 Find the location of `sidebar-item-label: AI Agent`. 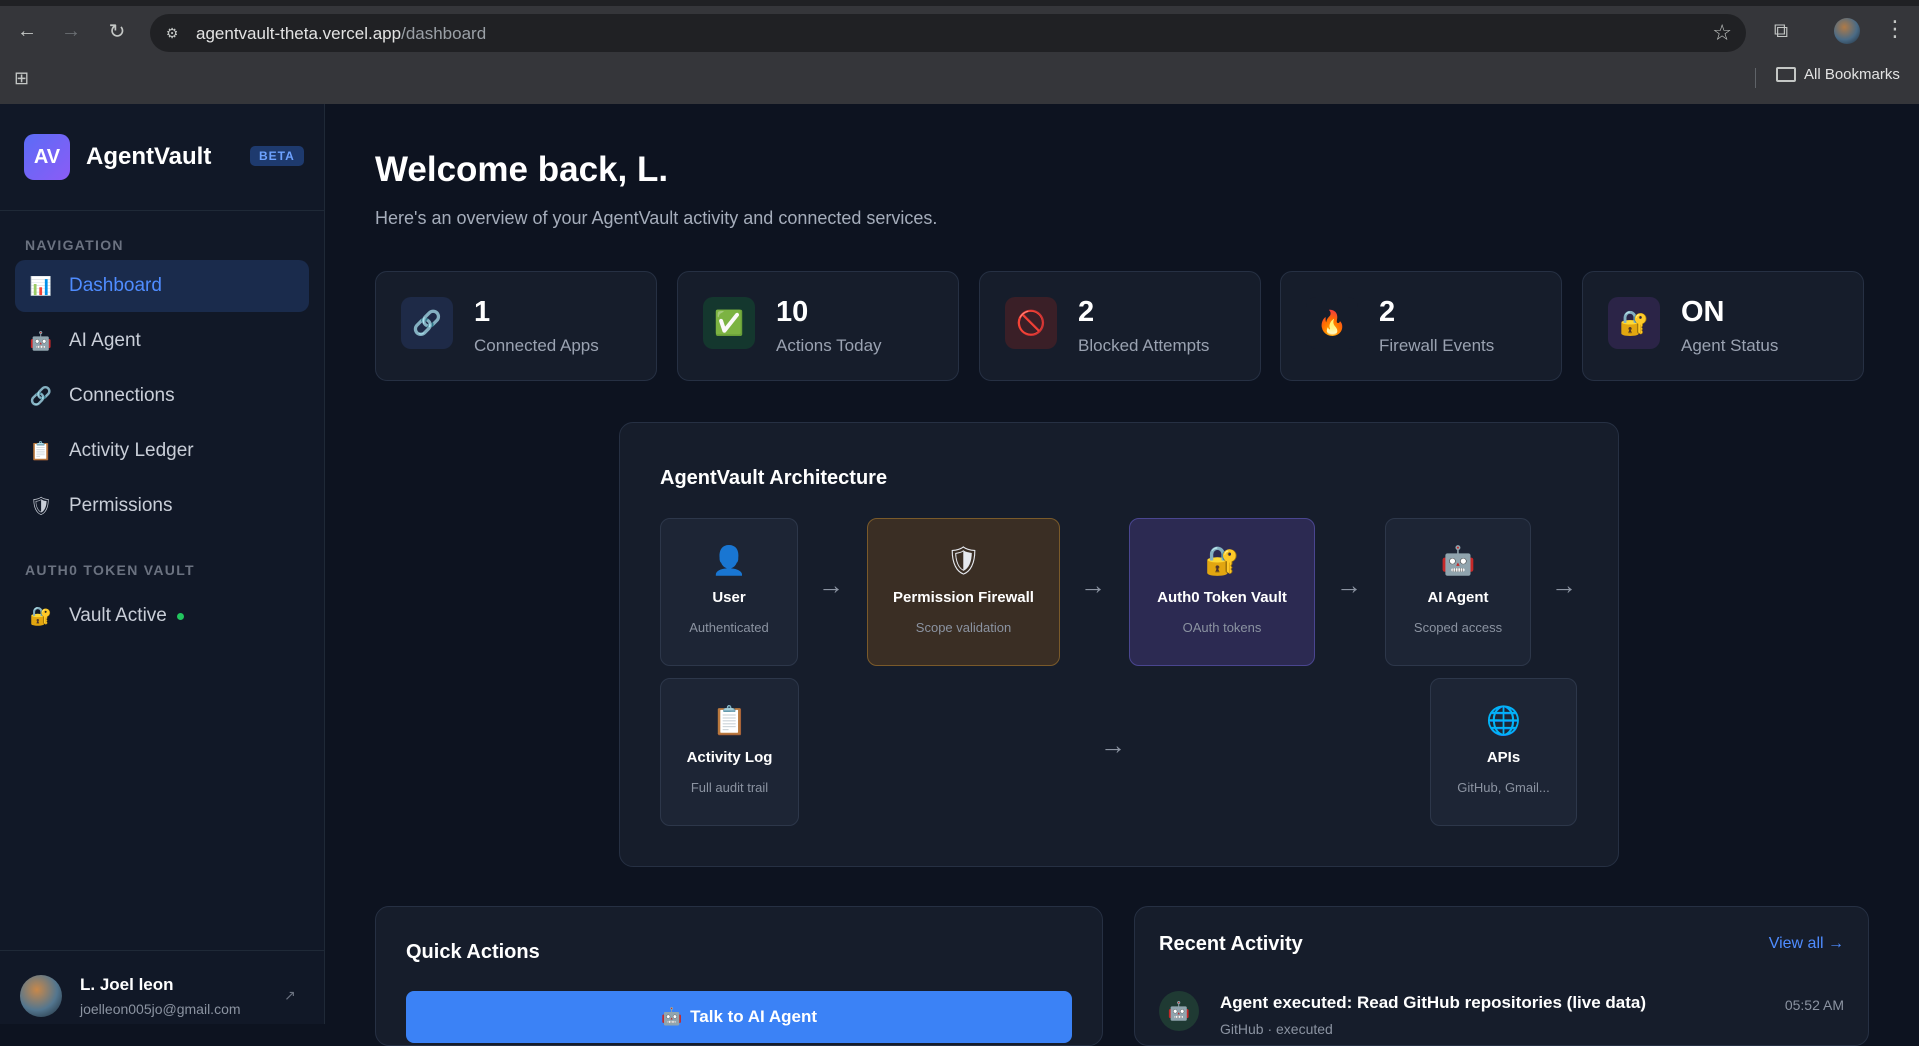

sidebar-item-label: AI Agent is located at coordinates (105, 340).